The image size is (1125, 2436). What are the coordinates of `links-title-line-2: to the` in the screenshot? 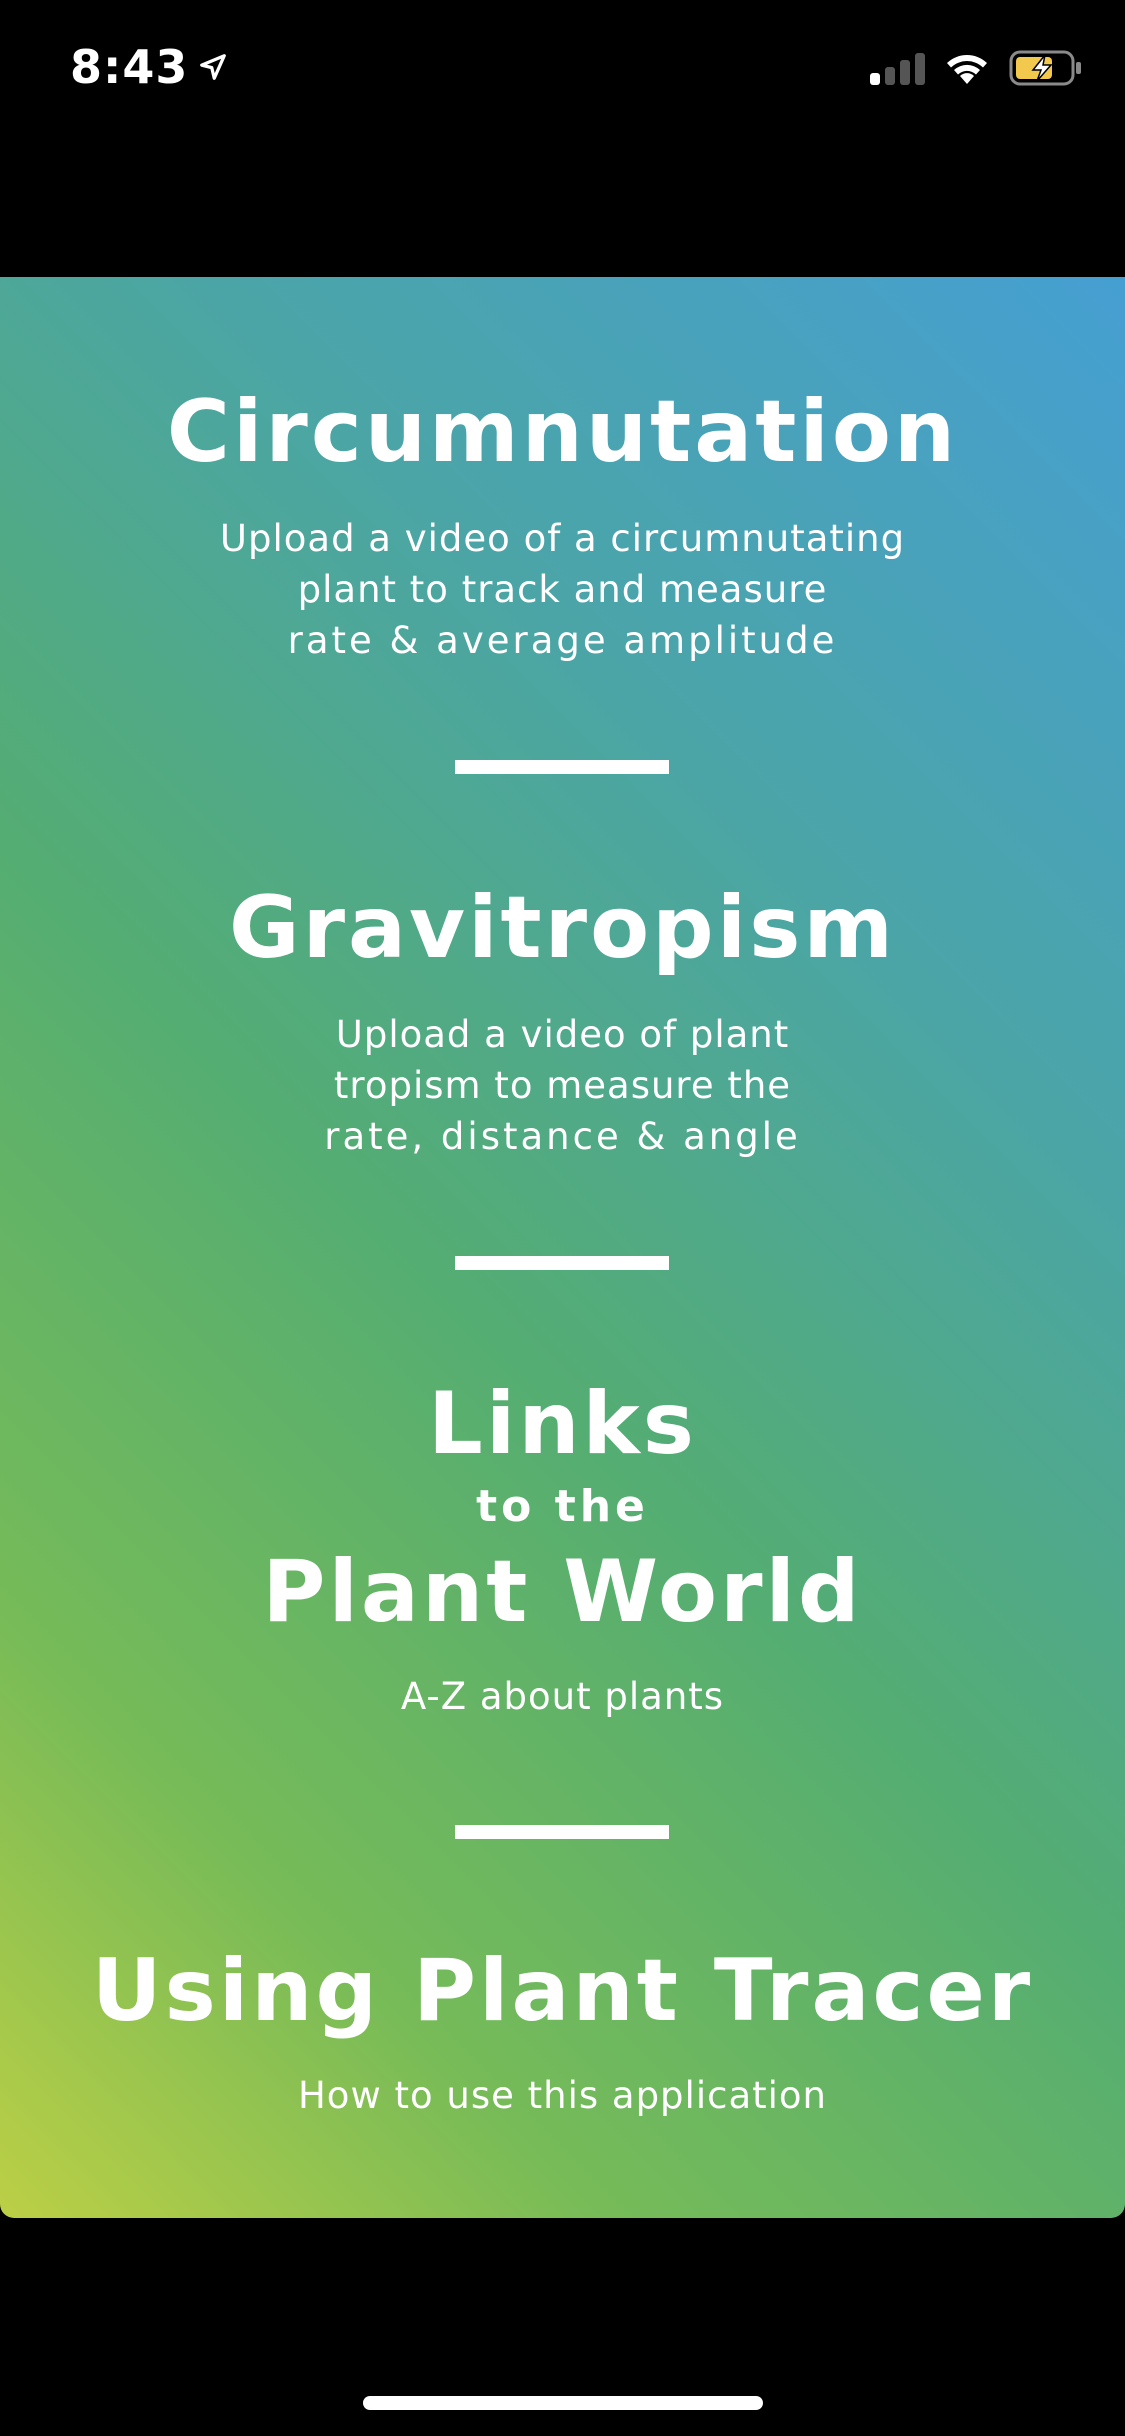 It's located at (562, 1506).